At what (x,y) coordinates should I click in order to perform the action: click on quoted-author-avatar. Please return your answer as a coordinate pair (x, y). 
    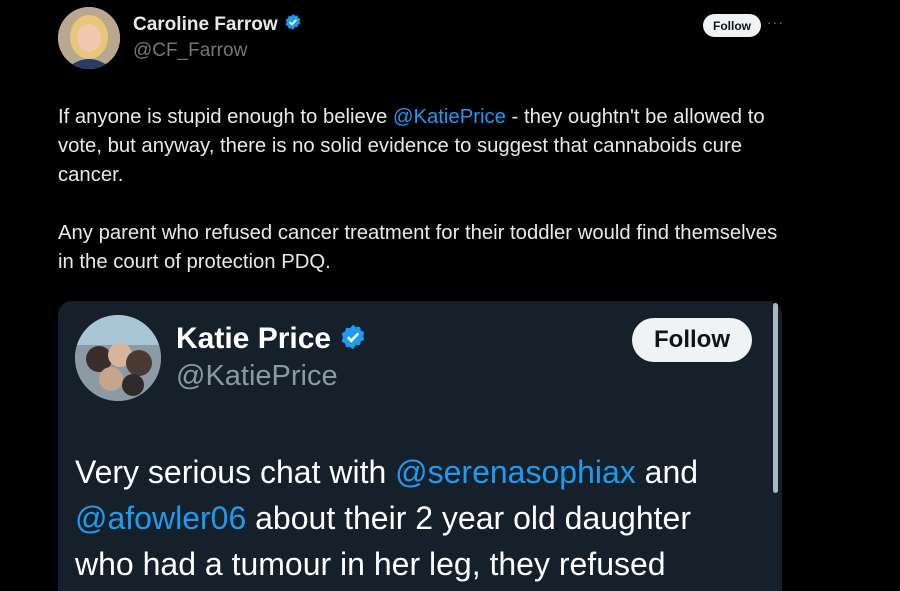
    Looking at the image, I should click on (118, 358).